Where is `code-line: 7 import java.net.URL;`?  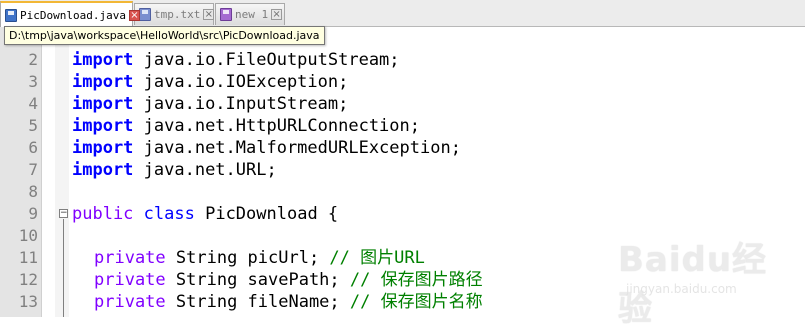
code-line: 7 import java.net.URL; is located at coordinates (402, 170).